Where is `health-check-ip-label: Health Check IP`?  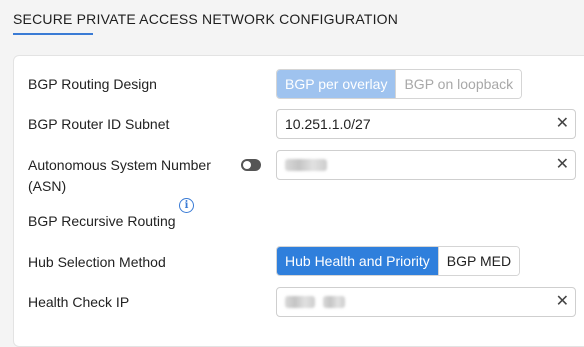 health-check-ip-label: Health Check IP is located at coordinates (79, 302).